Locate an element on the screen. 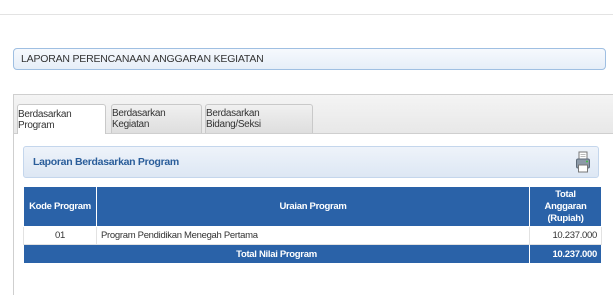 This screenshot has width=613, height=295. report-title: Laporan Berdasarkan Program is located at coordinates (106, 162).